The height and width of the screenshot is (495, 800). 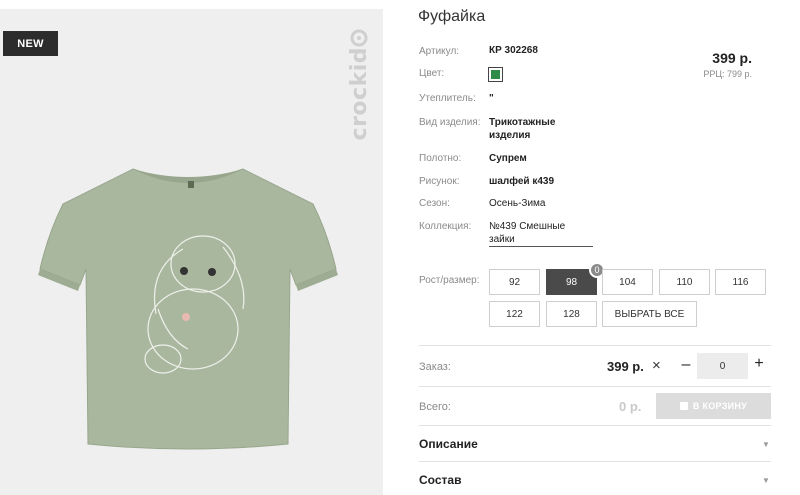 I want to click on type-value-line1: Трикотажные, so click(x=522, y=122).